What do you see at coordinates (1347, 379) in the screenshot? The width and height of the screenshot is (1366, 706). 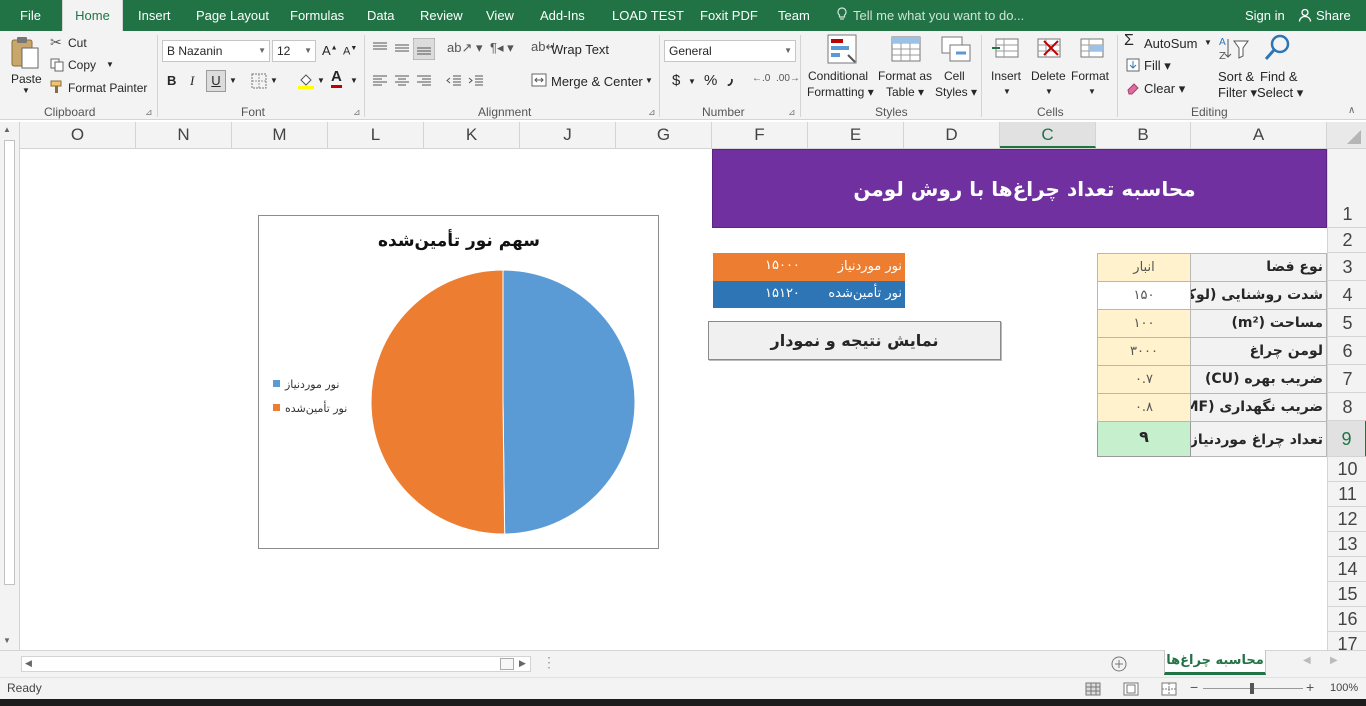 I see `row-header-7: 7` at bounding box center [1347, 379].